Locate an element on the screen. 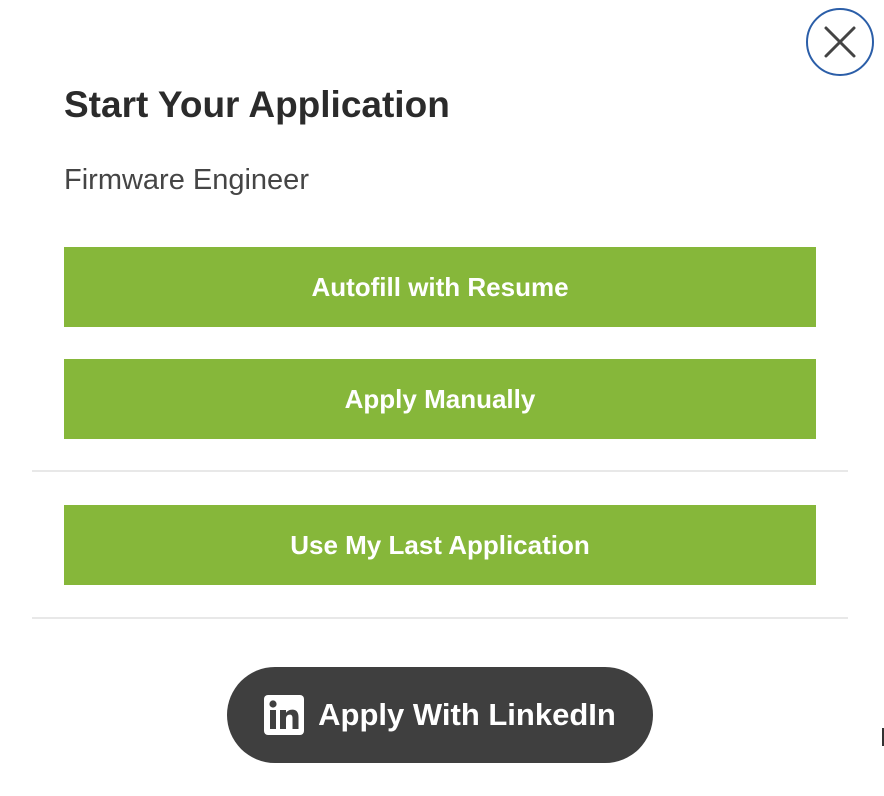 The width and height of the screenshot is (884, 796). job-title: Firmware Engineer is located at coordinates (186, 180).